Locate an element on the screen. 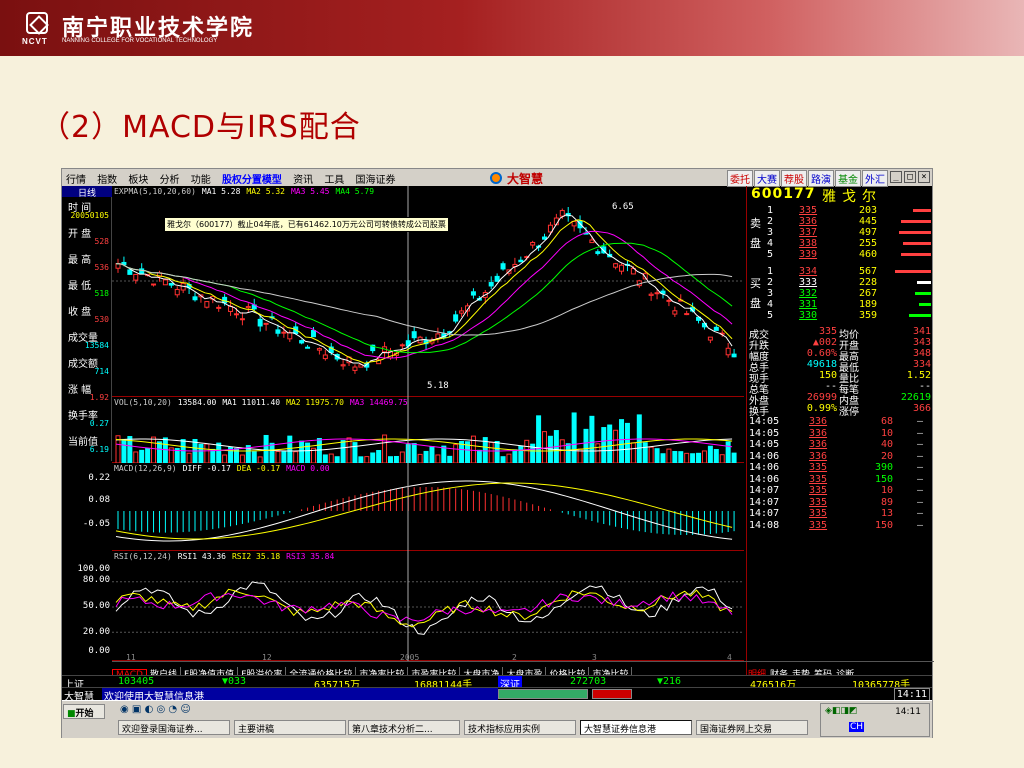  quick-tab-contest: 大赛 is located at coordinates (767, 178).